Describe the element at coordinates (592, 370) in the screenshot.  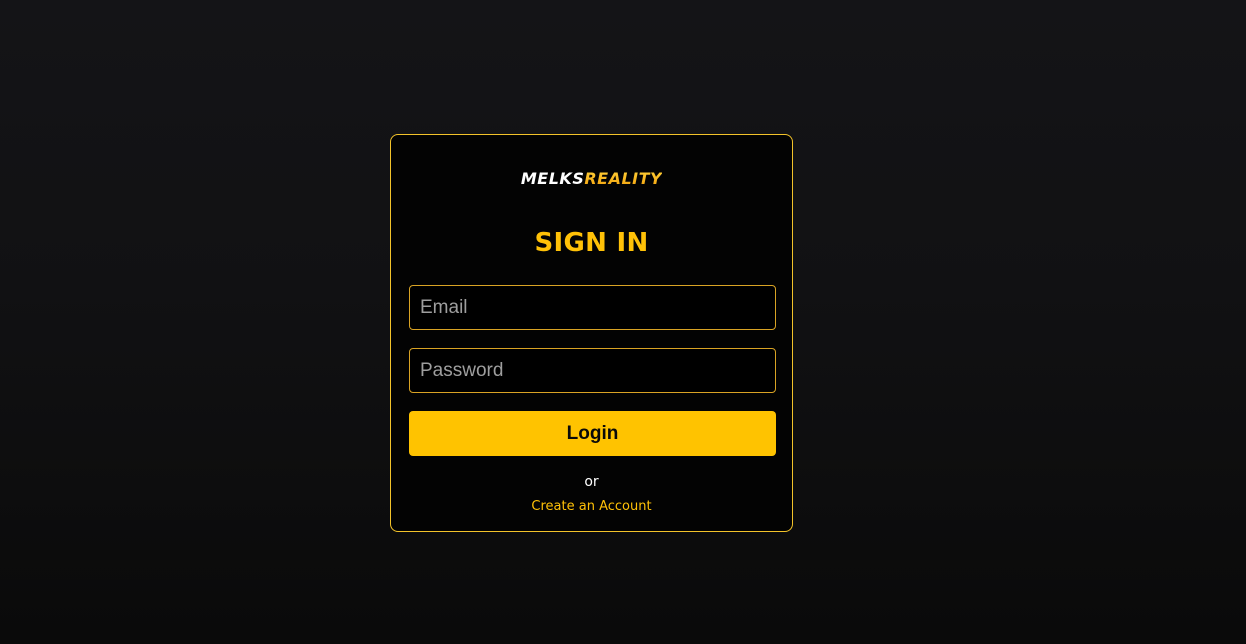
I see `password-field` at that location.